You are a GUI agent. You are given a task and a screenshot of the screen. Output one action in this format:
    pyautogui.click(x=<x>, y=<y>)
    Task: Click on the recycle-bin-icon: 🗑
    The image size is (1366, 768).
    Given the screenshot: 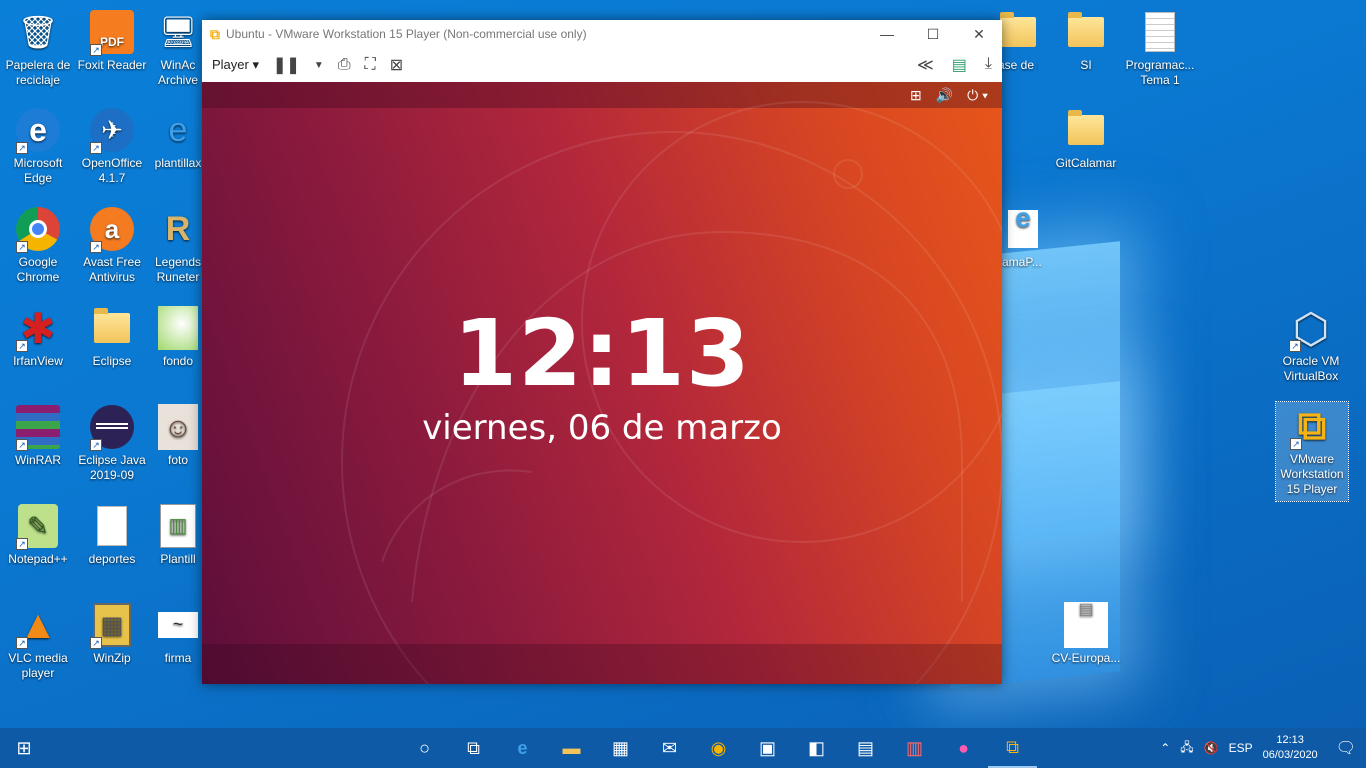 What is the action you would take?
    pyautogui.click(x=38, y=31)
    